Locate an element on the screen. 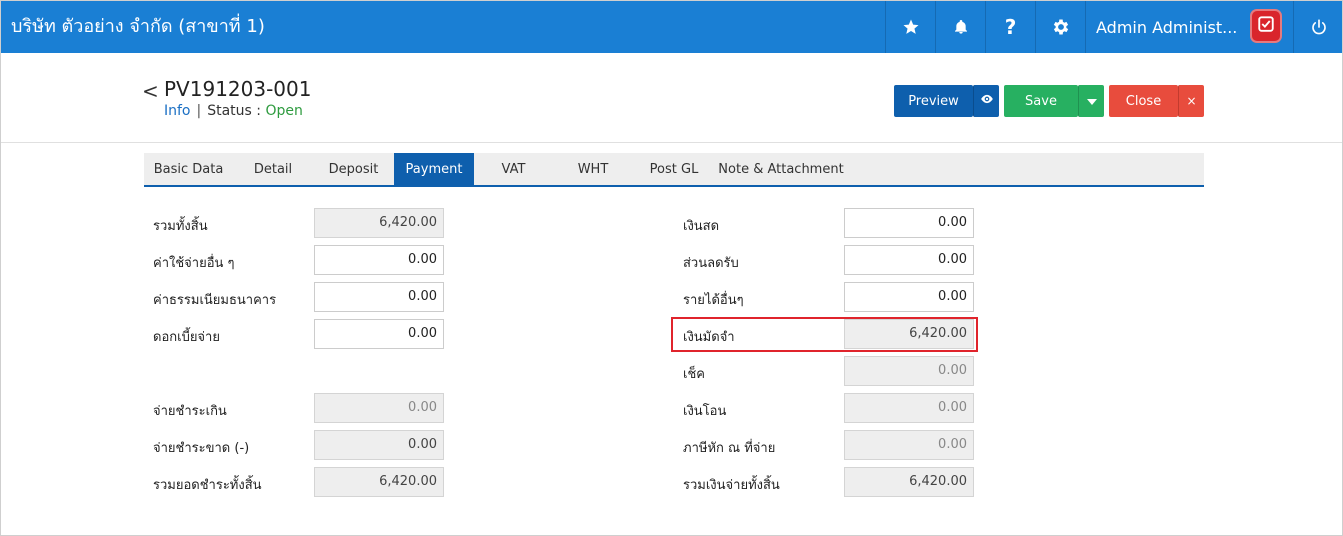 The height and width of the screenshot is (536, 1343). settings-button is located at coordinates (1060, 27).